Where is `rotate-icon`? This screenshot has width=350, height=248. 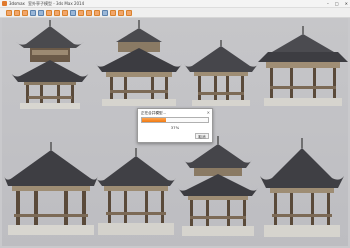 rotate-icon is located at coordinates (89, 12).